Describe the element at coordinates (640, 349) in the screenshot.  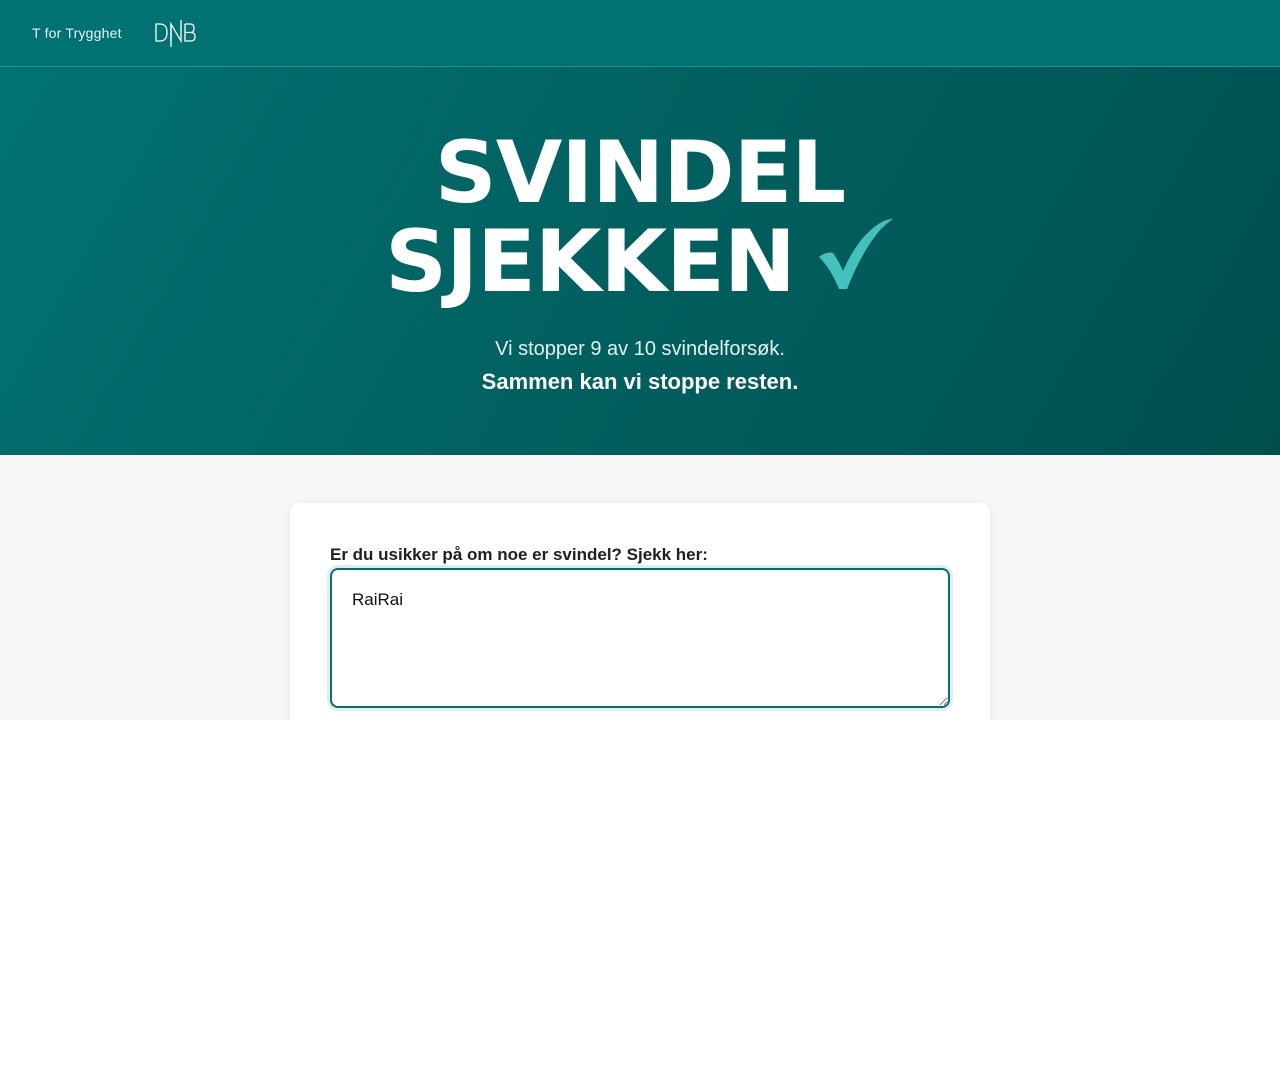
I see `hero-subtitle: Vi stopper 9 av 10 svindelforsøk.` at that location.